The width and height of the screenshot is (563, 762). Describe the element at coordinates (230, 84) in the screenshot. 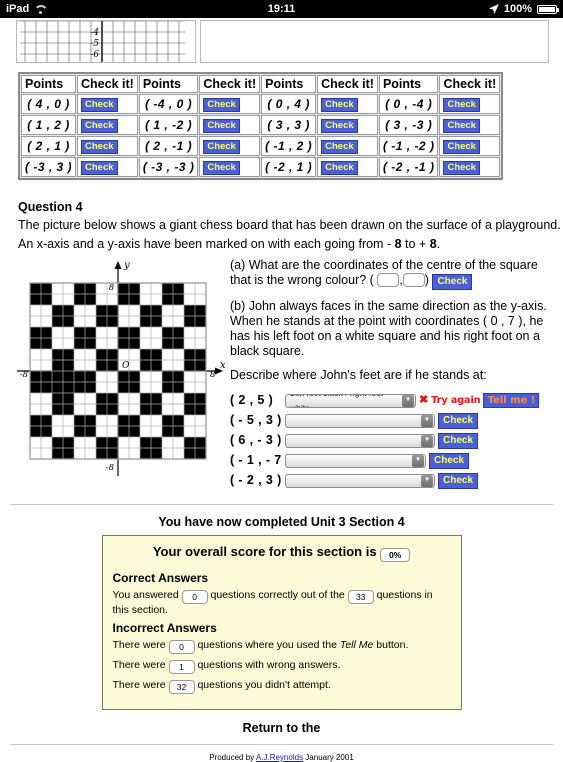

I see `col-checkit-2: Check it!` at that location.